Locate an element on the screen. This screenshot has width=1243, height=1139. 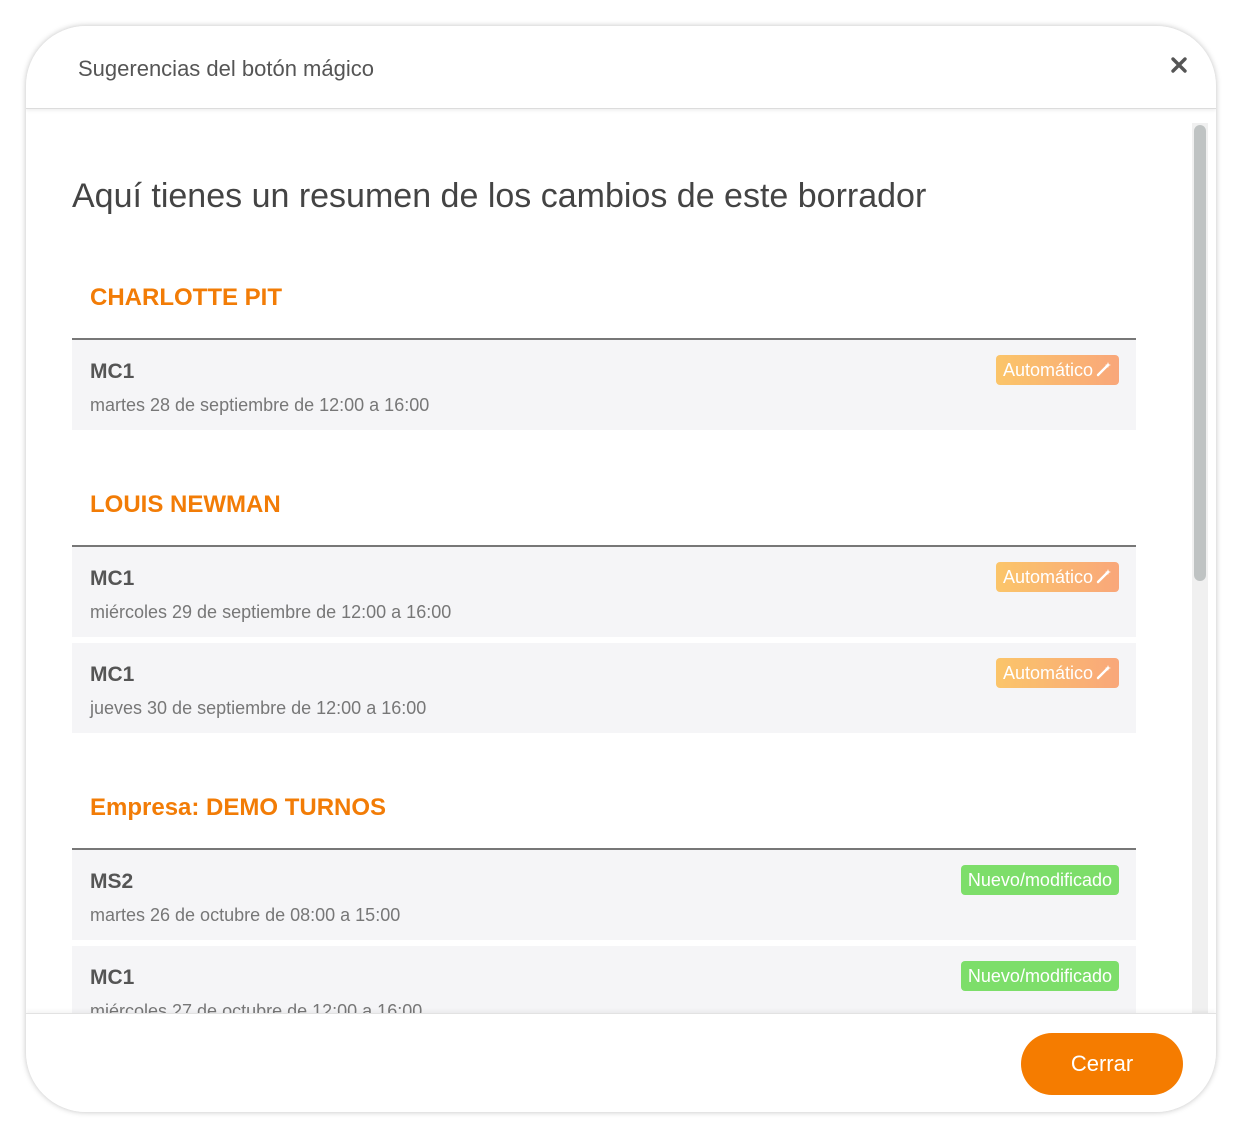
shift-code: MS2 is located at coordinates (112, 881).